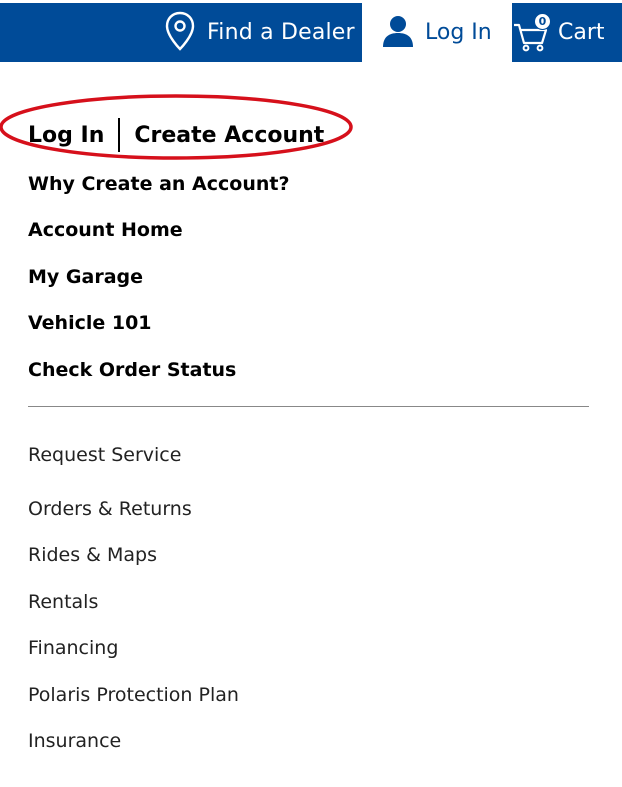 Image resolution: width=622 pixels, height=787 pixels. Describe the element at coordinates (229, 135) in the screenshot. I see `create-account-link: Create Account` at that location.